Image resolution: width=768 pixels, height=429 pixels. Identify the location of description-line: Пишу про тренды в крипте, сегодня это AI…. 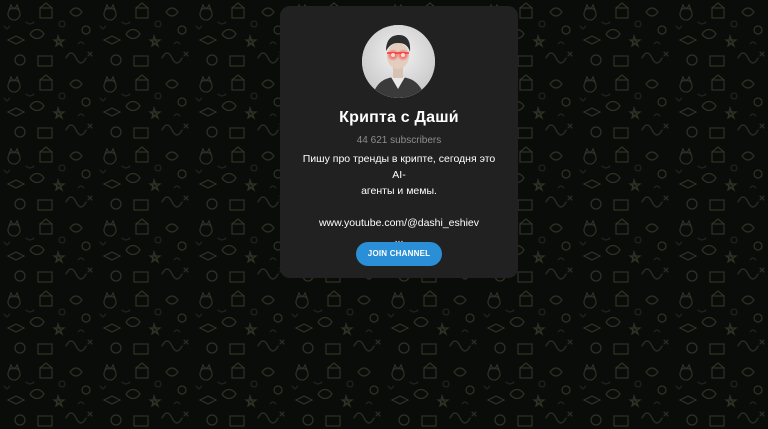
(399, 167).